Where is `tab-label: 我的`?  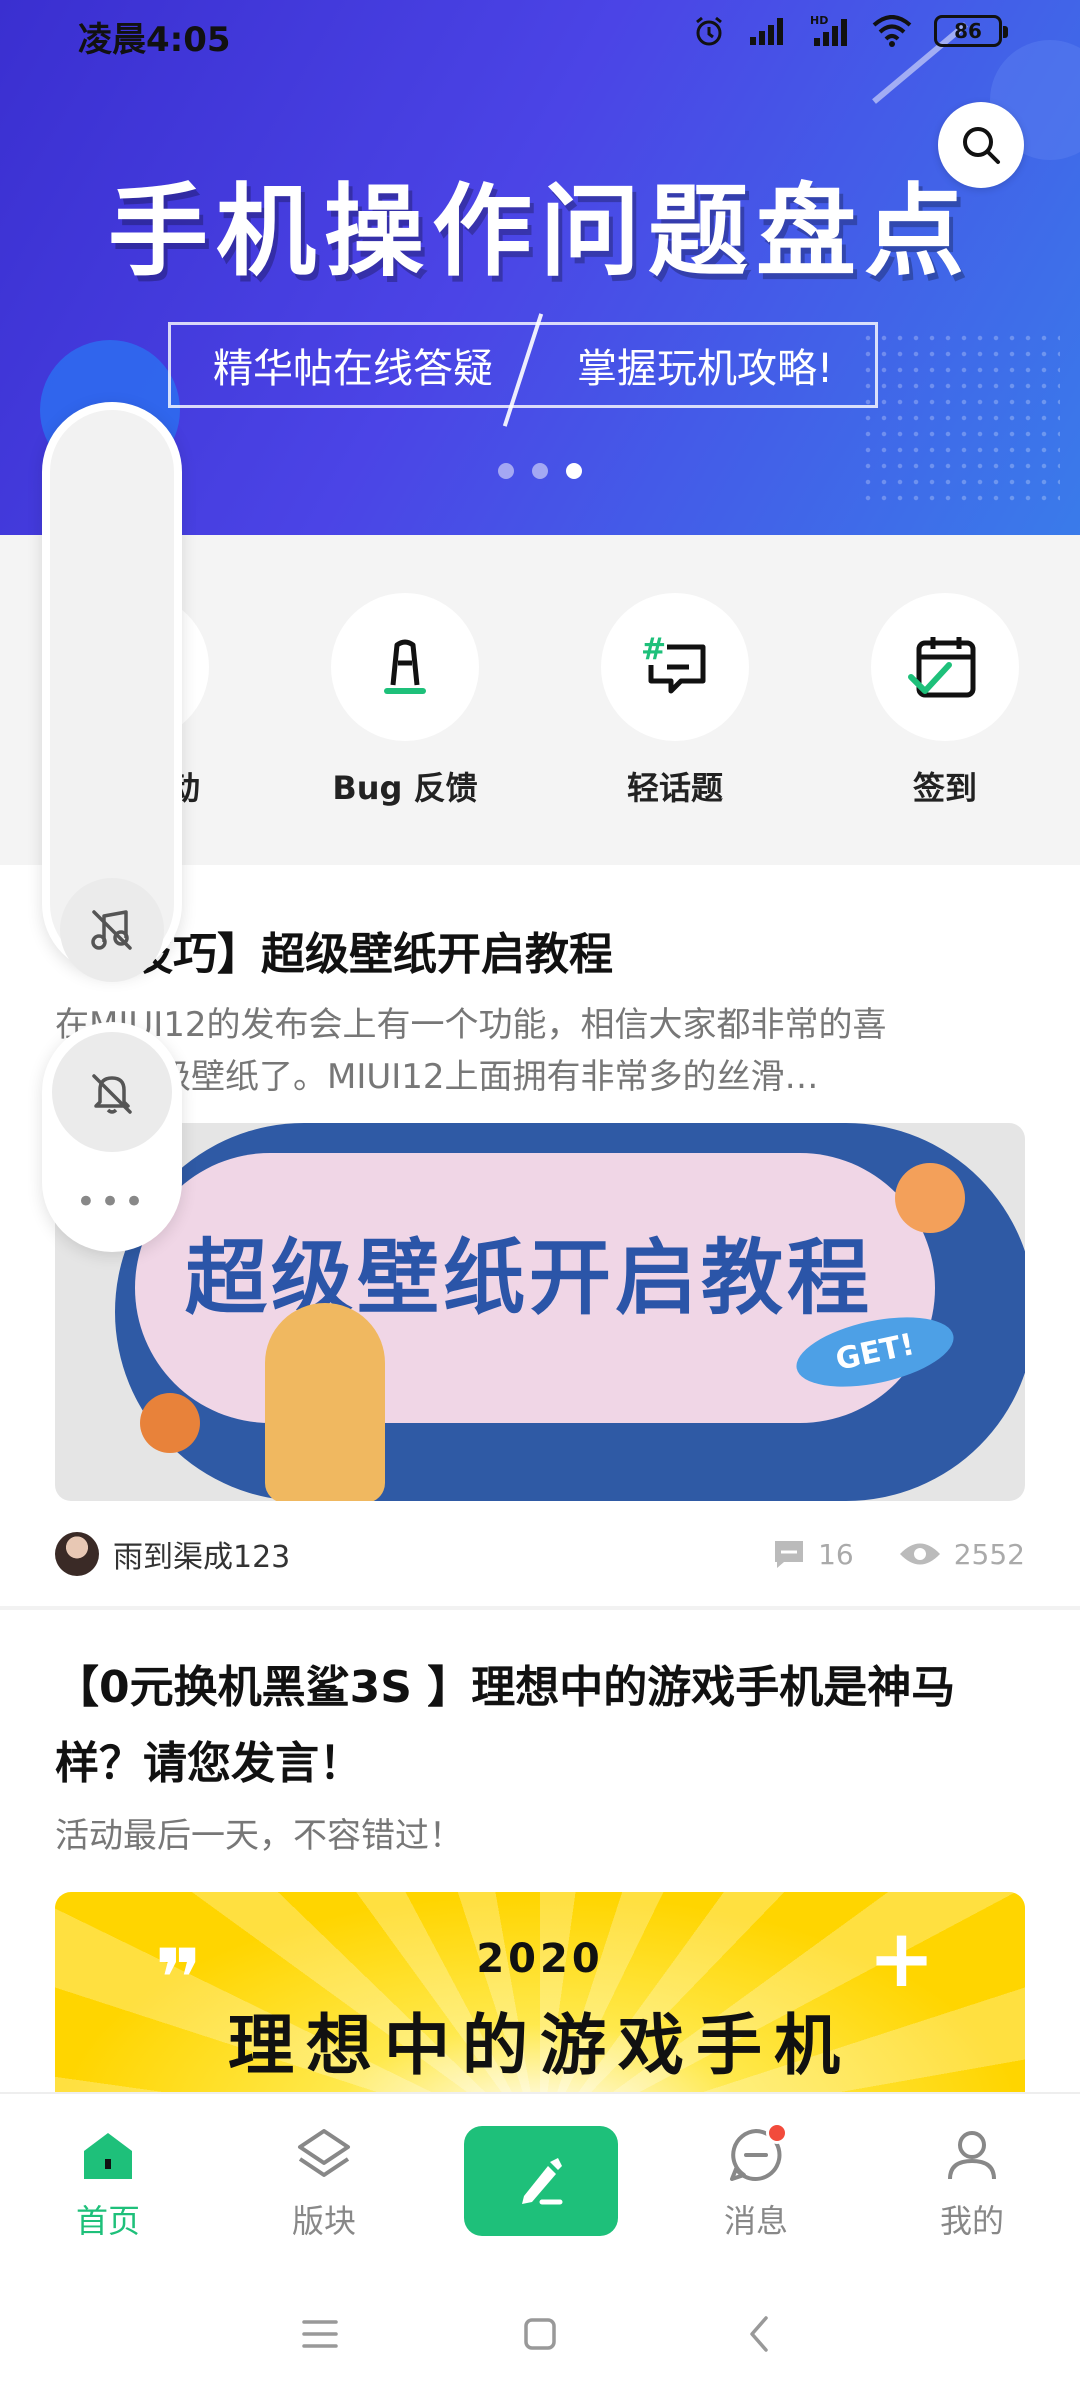 tab-label: 我的 is located at coordinates (971, 2221).